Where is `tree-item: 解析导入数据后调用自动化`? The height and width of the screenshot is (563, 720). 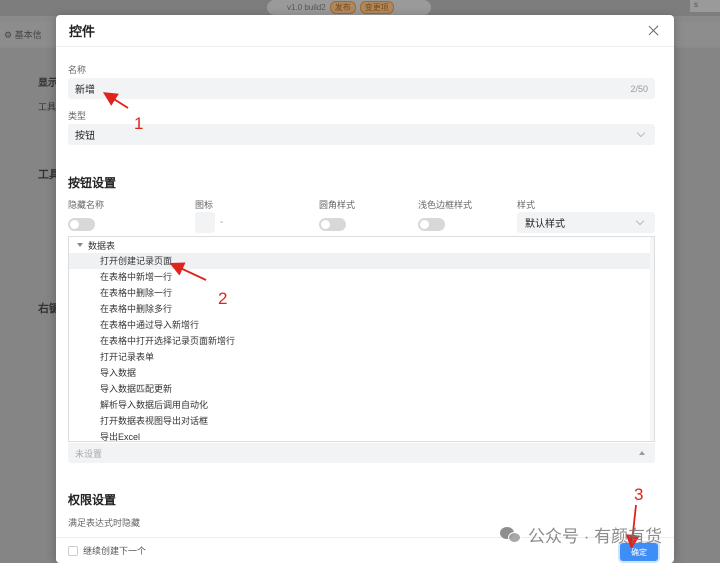 tree-item: 解析导入数据后调用自动化 is located at coordinates (361, 405).